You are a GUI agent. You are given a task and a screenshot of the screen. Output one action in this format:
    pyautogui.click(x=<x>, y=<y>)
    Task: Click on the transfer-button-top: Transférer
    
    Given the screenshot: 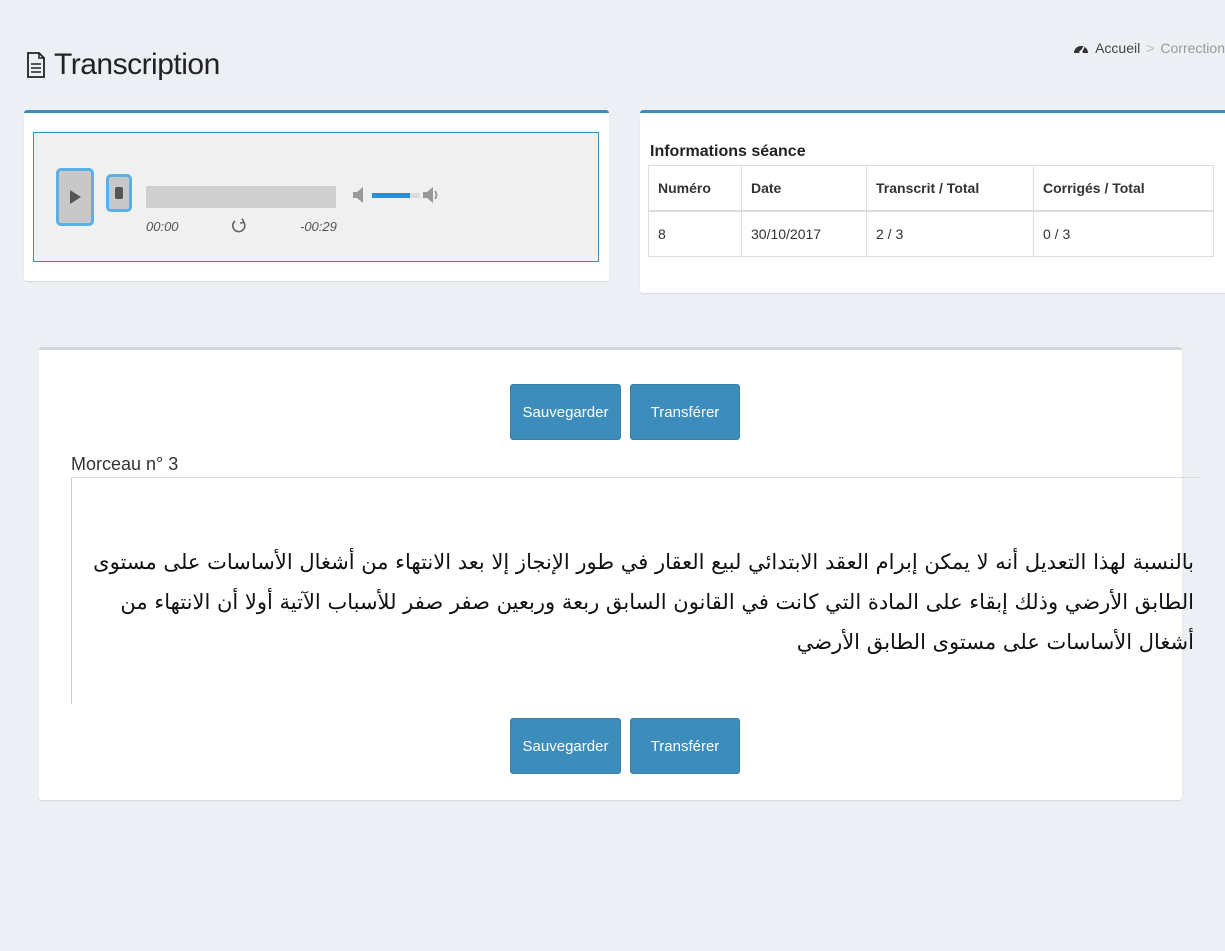 What is the action you would take?
    pyautogui.click(x=685, y=412)
    